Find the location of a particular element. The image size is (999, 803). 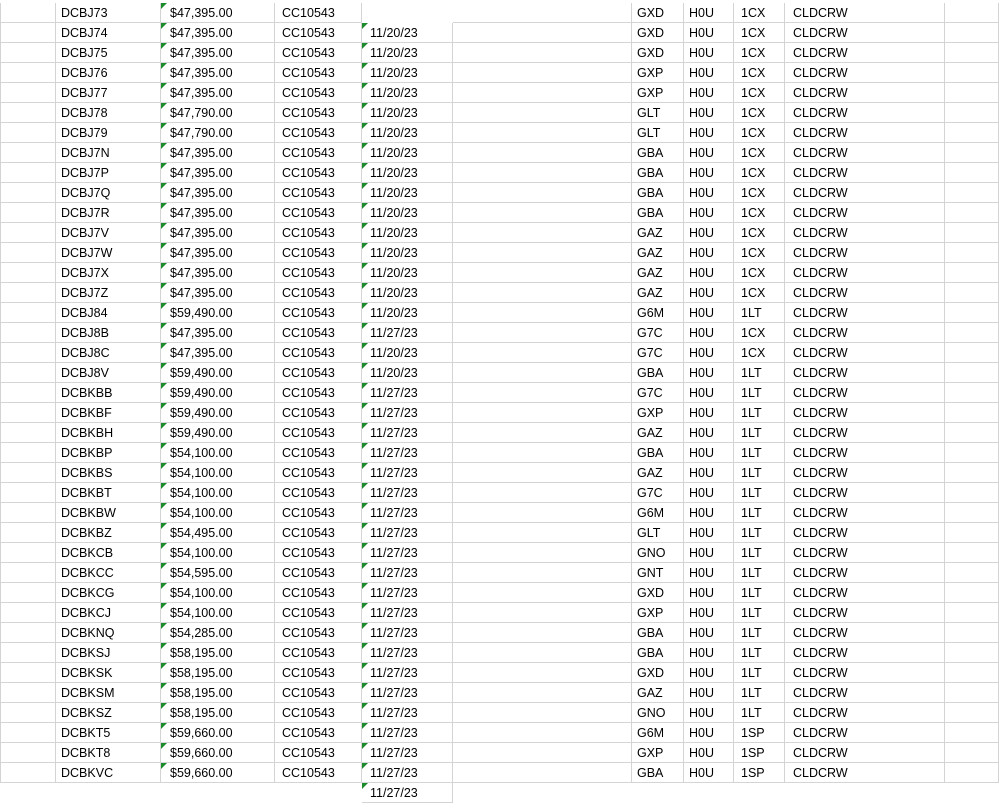

cell-id: DCBJ74 is located at coordinates (108, 33).